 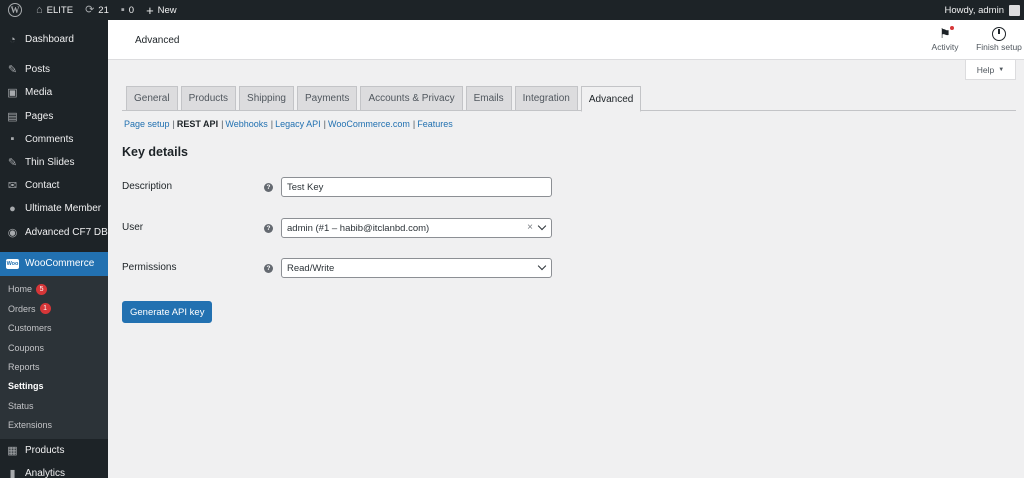 I want to click on tab-integration: Integration, so click(x=546, y=98).